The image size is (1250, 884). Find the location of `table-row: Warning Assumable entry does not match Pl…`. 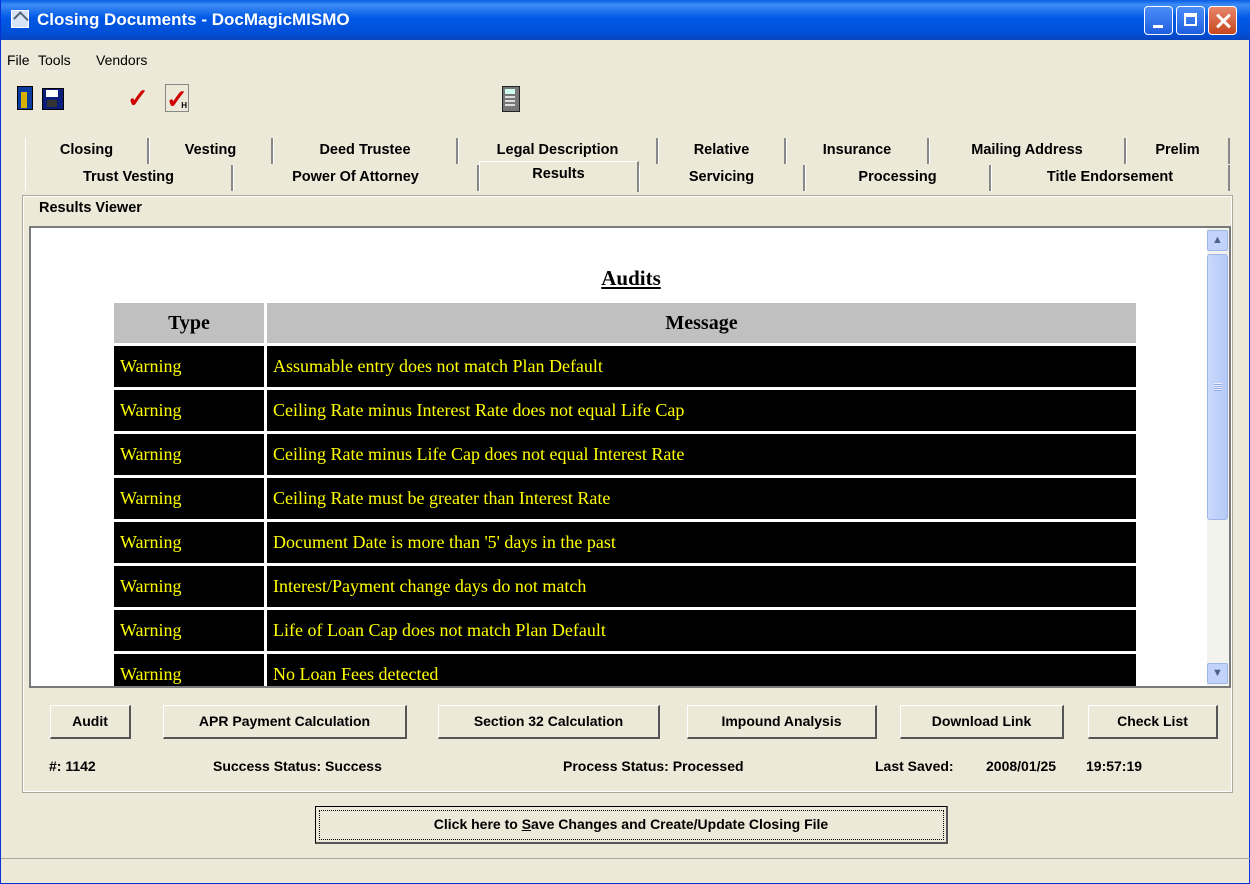

table-row: Warning Assumable entry does not match Pl… is located at coordinates (625, 366).